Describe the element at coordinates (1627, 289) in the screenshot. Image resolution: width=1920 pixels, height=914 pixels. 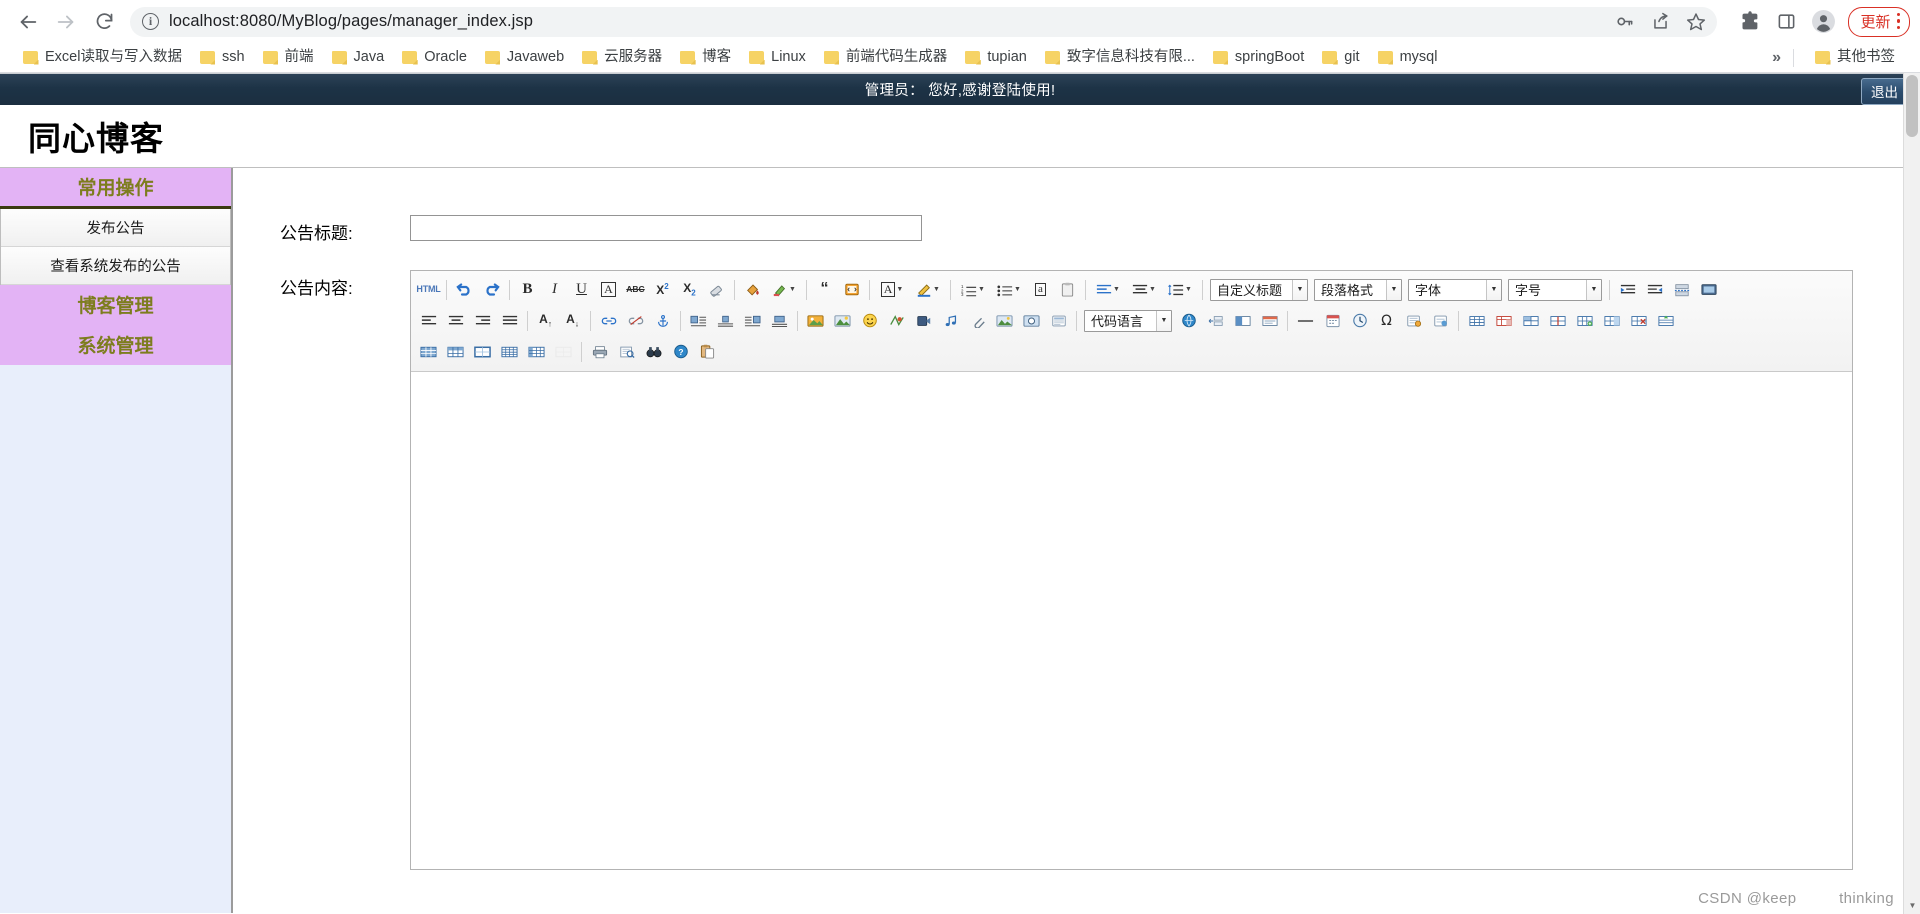
I see `indent-right-button` at that location.